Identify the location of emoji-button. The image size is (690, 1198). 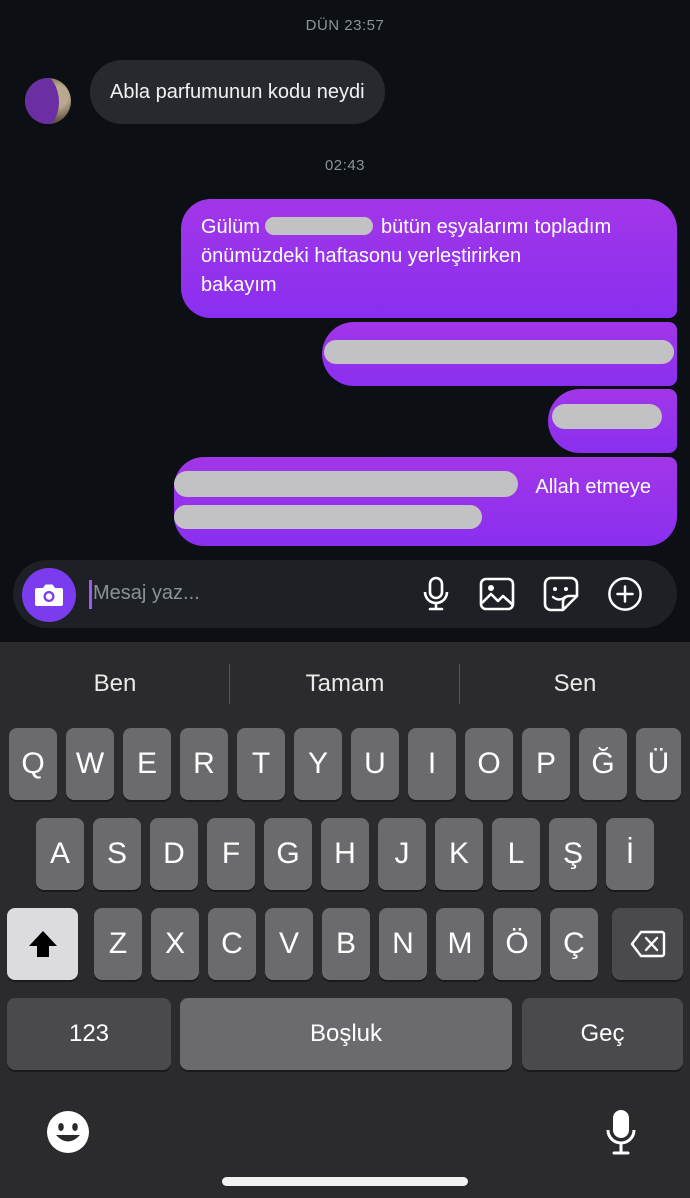
(68, 1132).